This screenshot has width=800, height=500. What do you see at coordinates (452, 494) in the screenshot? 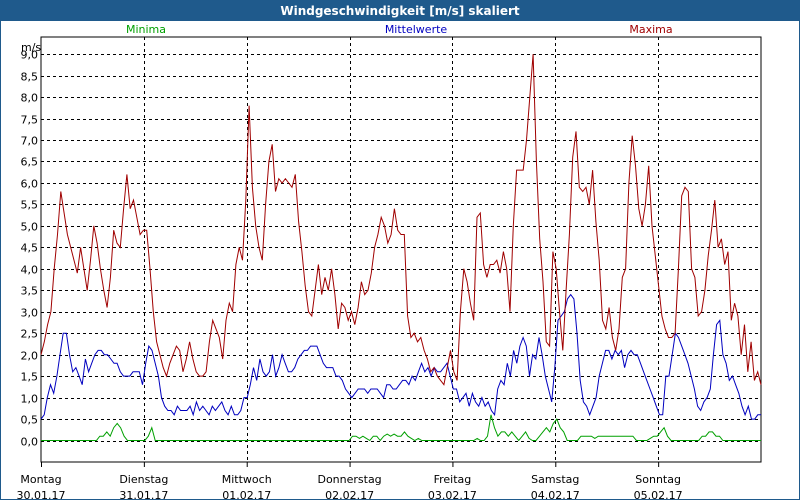
I see `day-date-label: 03.02.17` at bounding box center [452, 494].